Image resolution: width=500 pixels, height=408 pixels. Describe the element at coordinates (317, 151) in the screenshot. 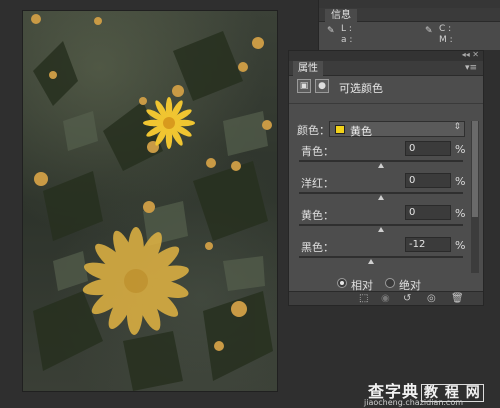

I see `slider-label: 青色：` at that location.